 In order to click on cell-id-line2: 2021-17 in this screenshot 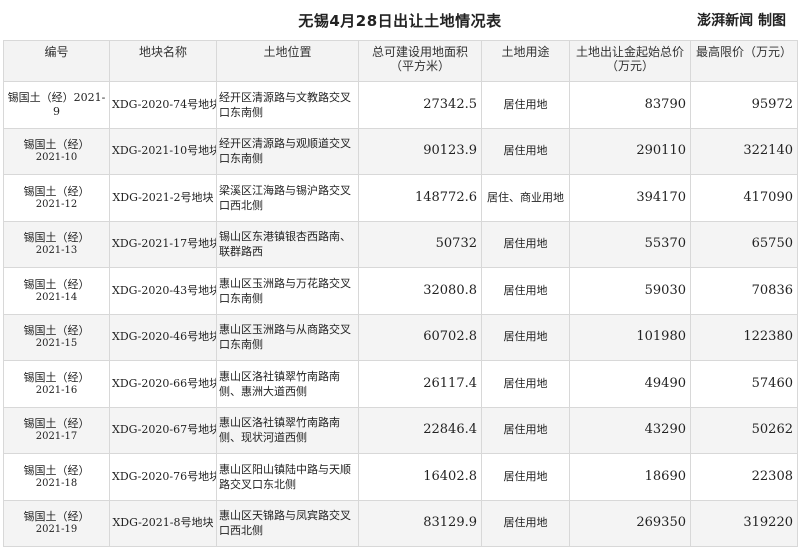, I will do `click(56, 437)`.